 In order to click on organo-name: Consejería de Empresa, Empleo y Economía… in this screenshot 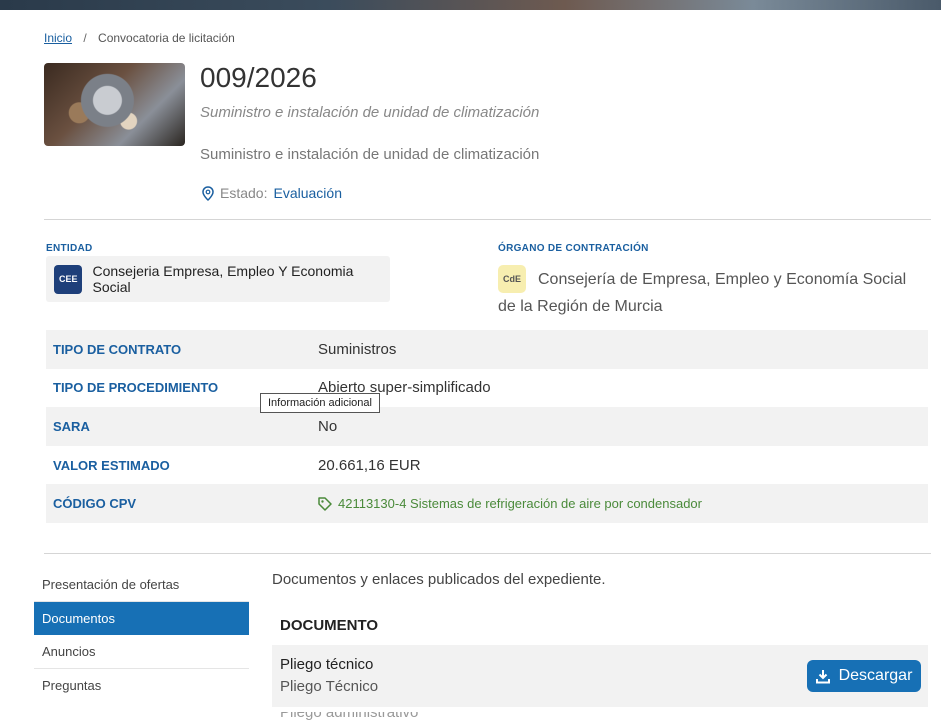, I will do `click(702, 293)`.